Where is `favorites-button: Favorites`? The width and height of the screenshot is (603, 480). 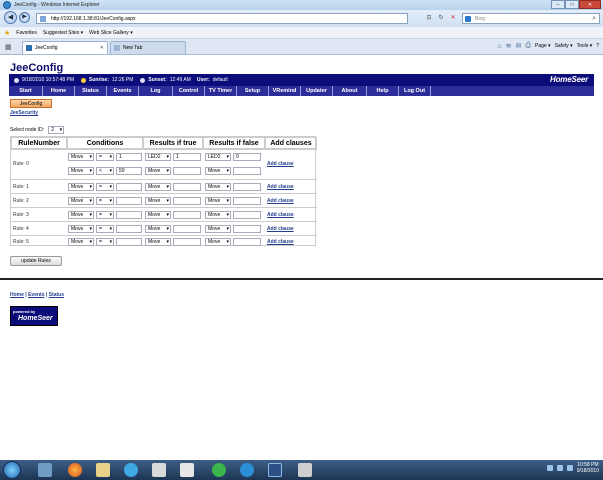 favorites-button: Favorites is located at coordinates (26, 33).